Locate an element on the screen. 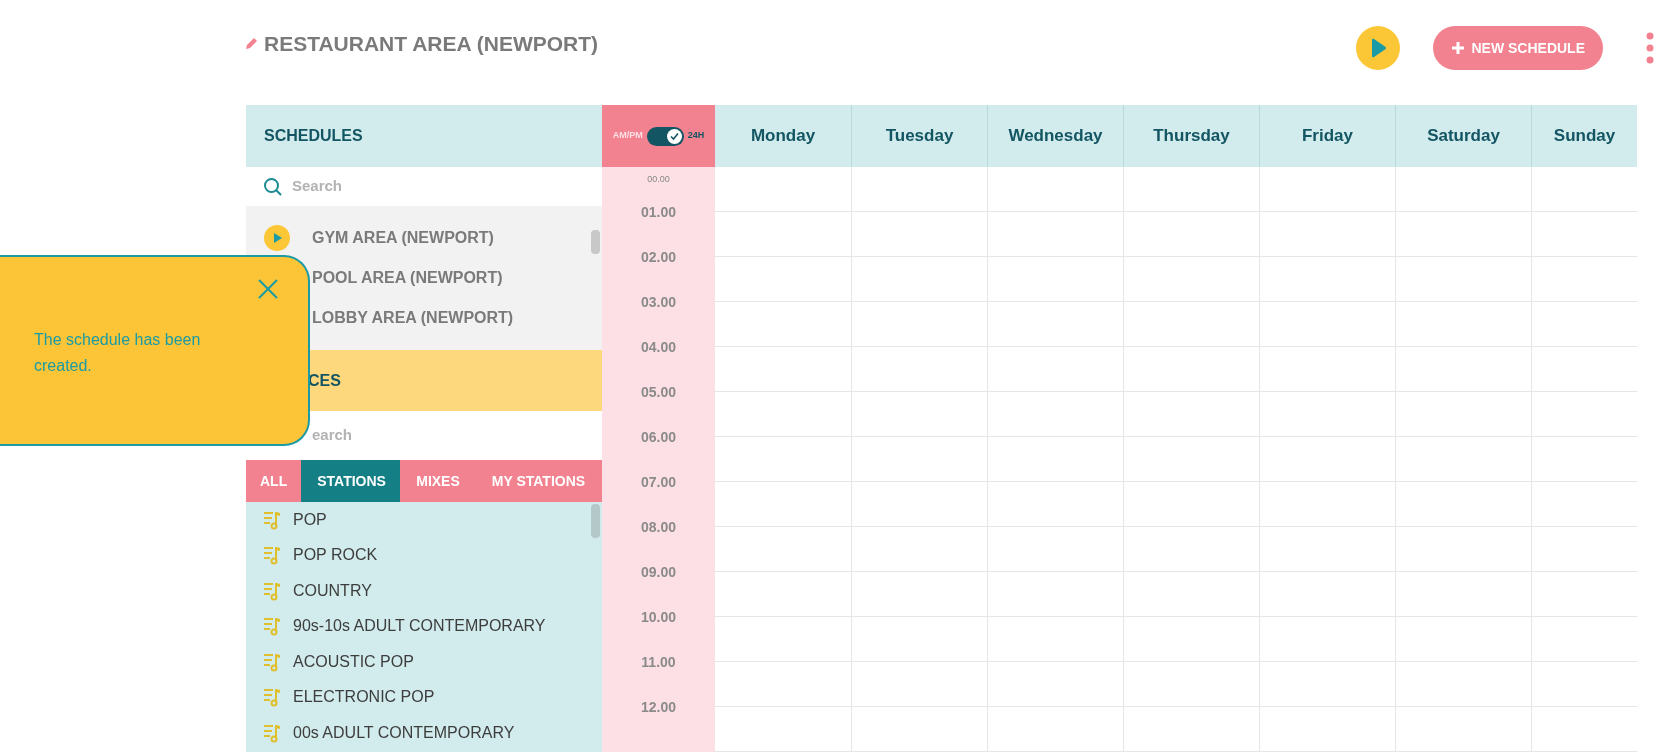 The image size is (1680, 752). more-options-icon is located at coordinates (1650, 48).